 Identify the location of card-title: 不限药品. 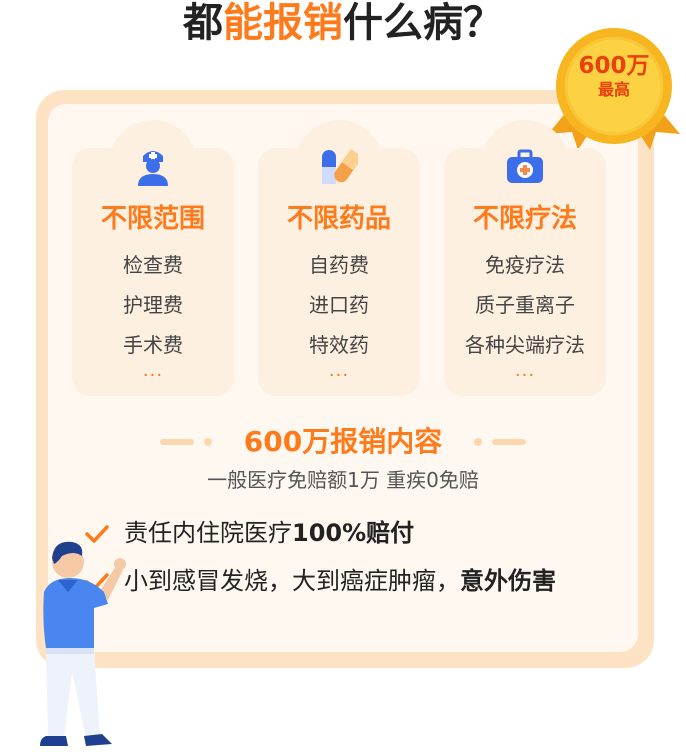
(338, 219).